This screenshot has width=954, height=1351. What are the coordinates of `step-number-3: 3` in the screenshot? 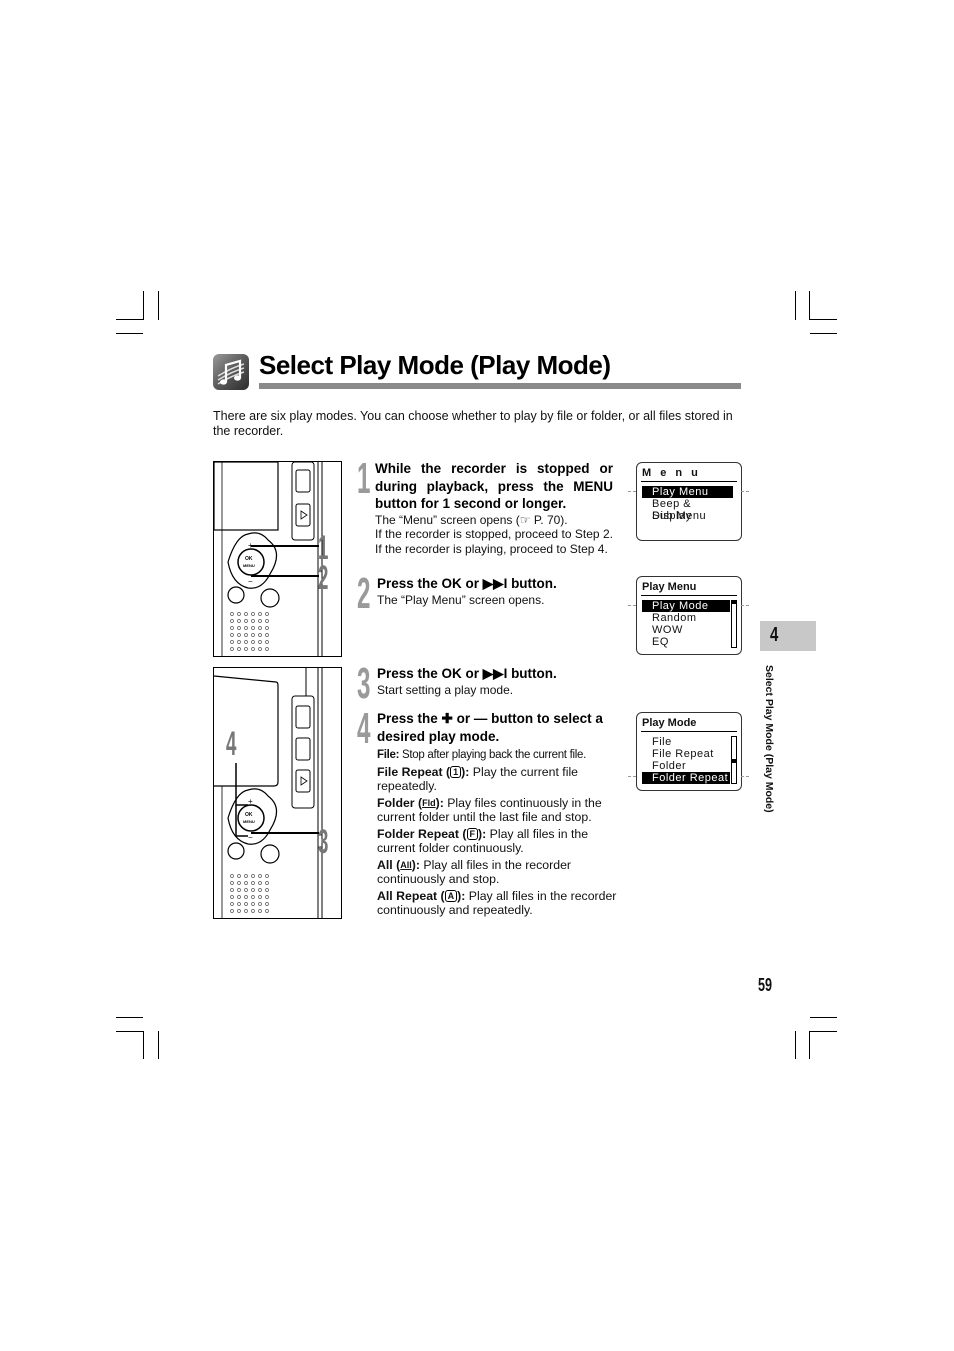 It's located at (364, 683).